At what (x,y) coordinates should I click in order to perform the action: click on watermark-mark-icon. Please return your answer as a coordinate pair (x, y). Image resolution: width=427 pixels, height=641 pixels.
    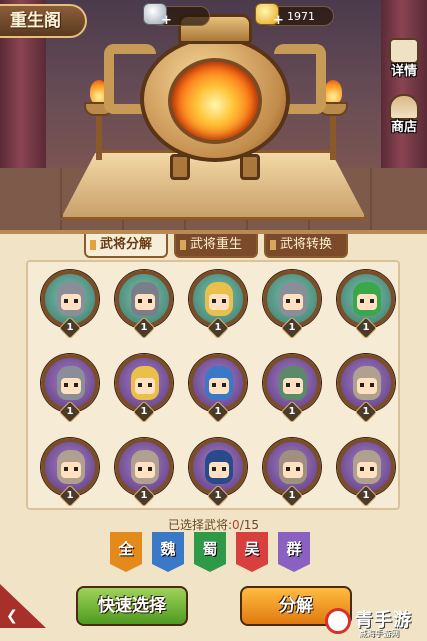
    Looking at the image, I should click on (338, 621).